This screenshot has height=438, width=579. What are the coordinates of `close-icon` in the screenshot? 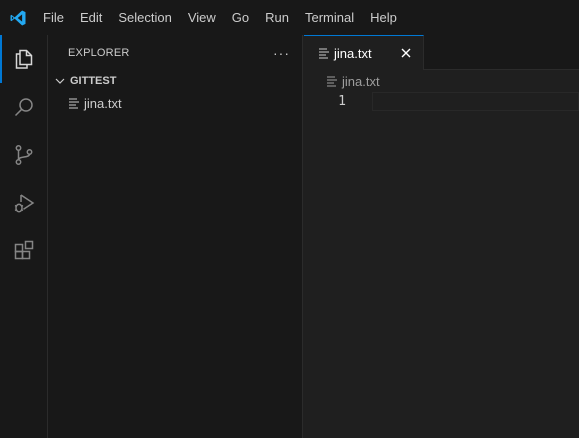 It's located at (406, 53).